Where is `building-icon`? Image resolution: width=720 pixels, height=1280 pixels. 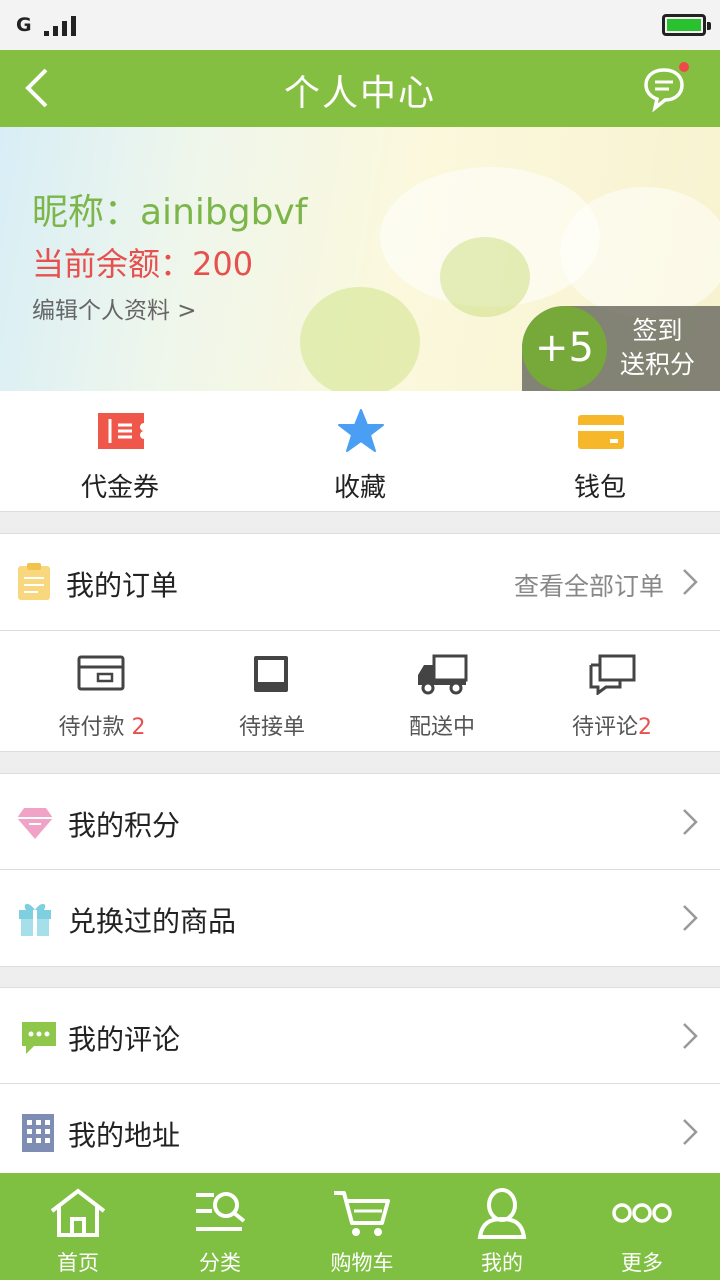
building-icon is located at coordinates (38, 1133).